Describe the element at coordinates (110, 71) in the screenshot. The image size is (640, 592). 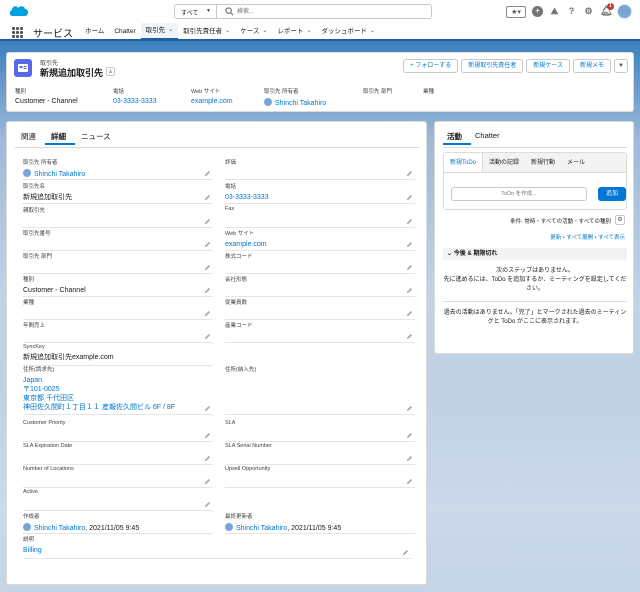
I see `hierarchy-icon: ♙` at that location.